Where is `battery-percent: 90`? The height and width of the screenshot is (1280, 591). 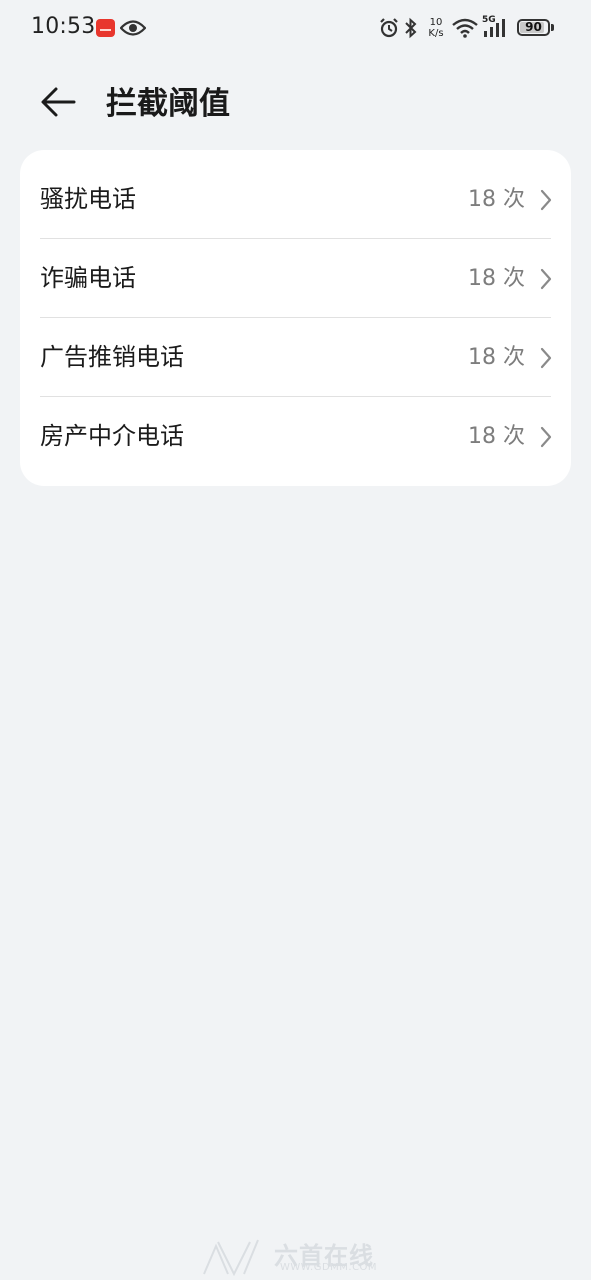 battery-percent: 90 is located at coordinates (533, 27).